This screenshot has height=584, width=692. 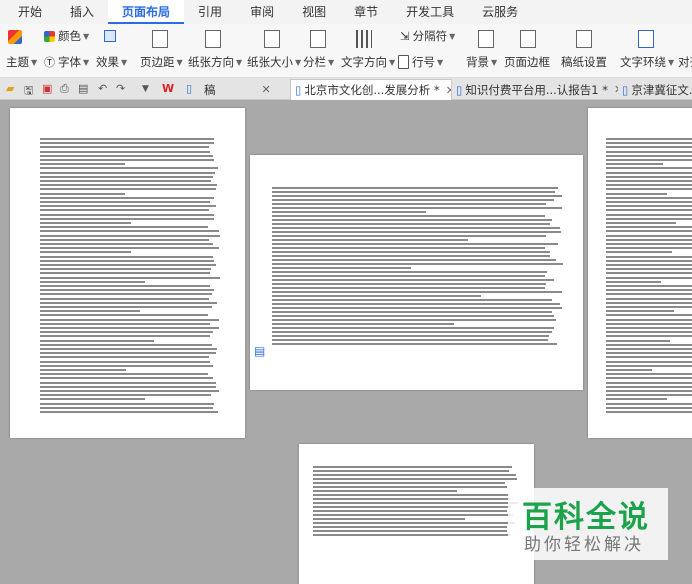 What do you see at coordinates (28, 12) in the screenshot?
I see `menu-tab-home: 开始` at bounding box center [28, 12].